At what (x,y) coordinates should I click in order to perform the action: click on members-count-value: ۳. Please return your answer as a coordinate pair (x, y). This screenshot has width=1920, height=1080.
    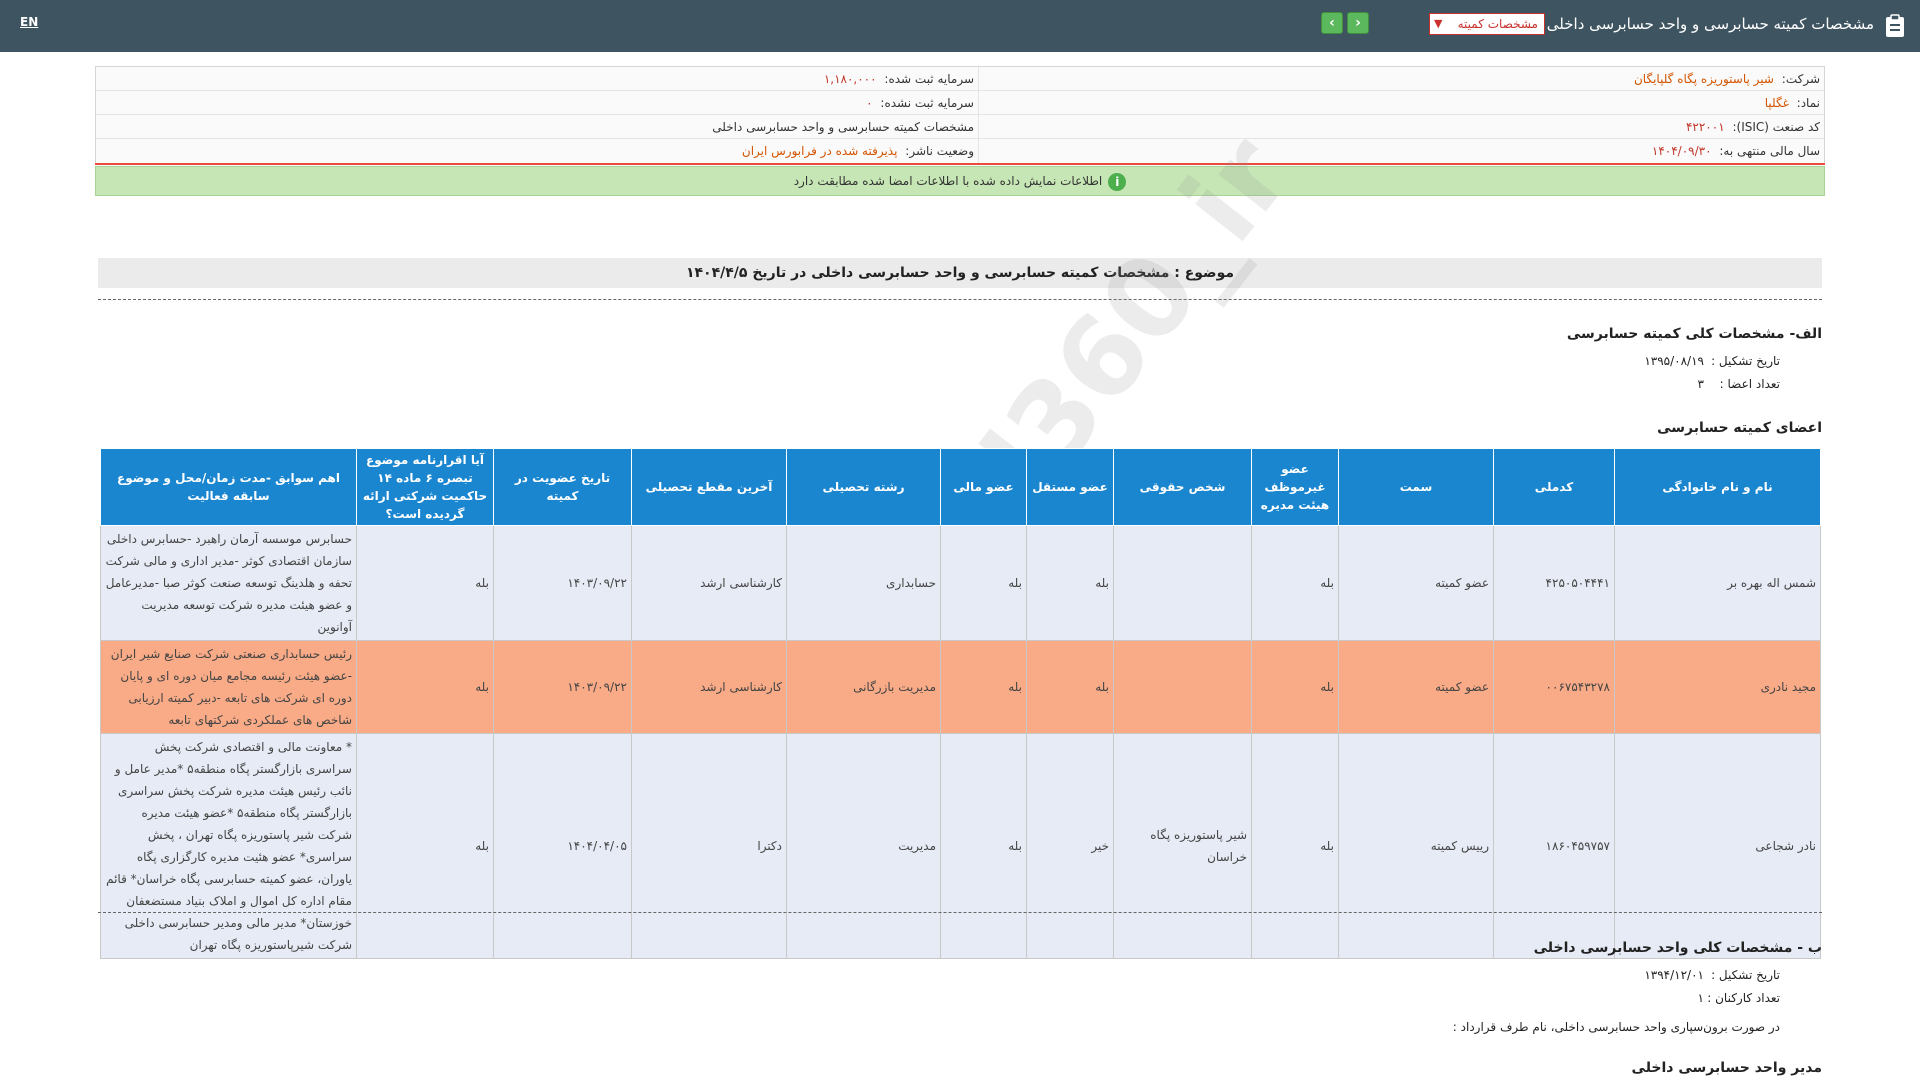
    Looking at the image, I should click on (1700, 384).